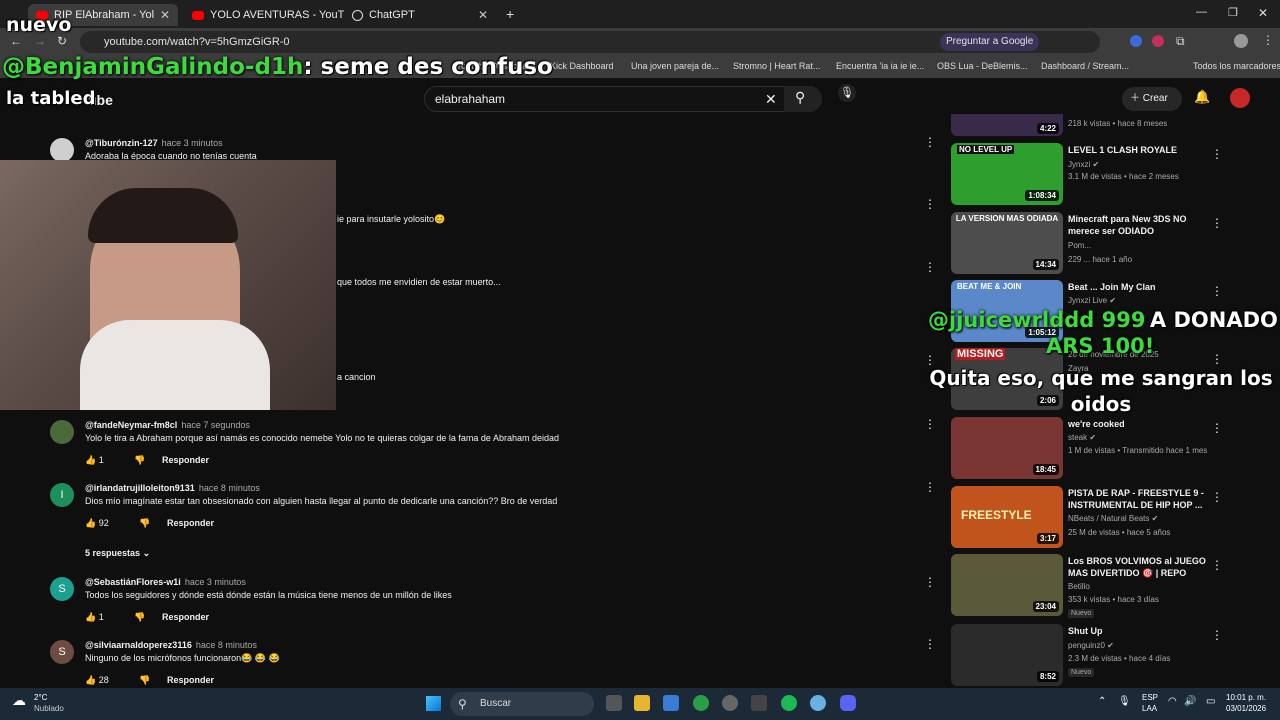 The image size is (1280, 720). Describe the element at coordinates (803, 99) in the screenshot. I see `search-button: ⚲` at that location.